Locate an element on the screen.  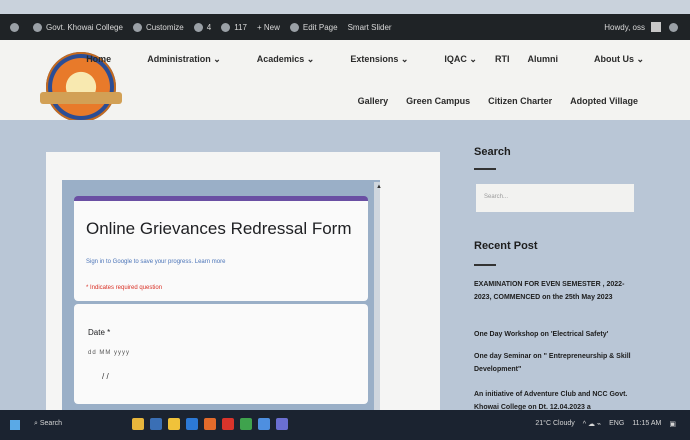
update-icon is located at coordinates (226, 27).